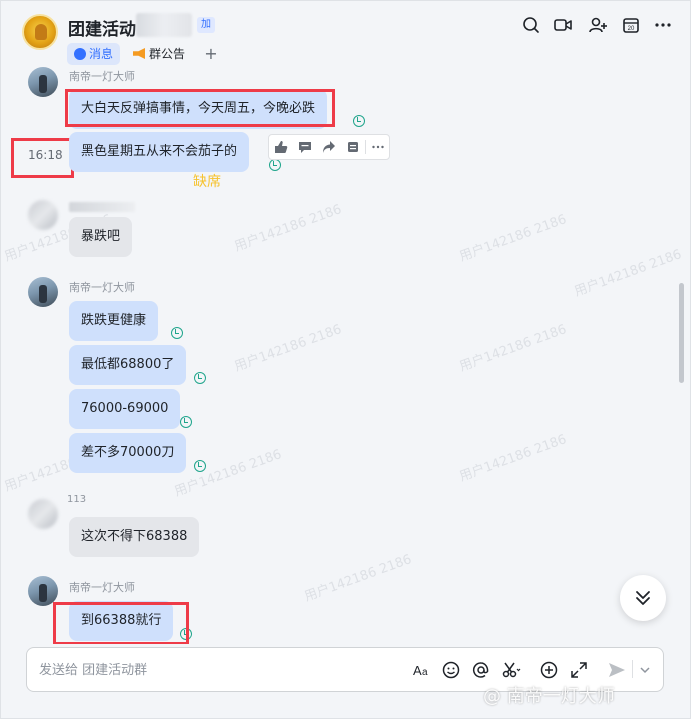 This screenshot has width=691, height=719. I want to click on annotation-text: 缺席, so click(207, 182).